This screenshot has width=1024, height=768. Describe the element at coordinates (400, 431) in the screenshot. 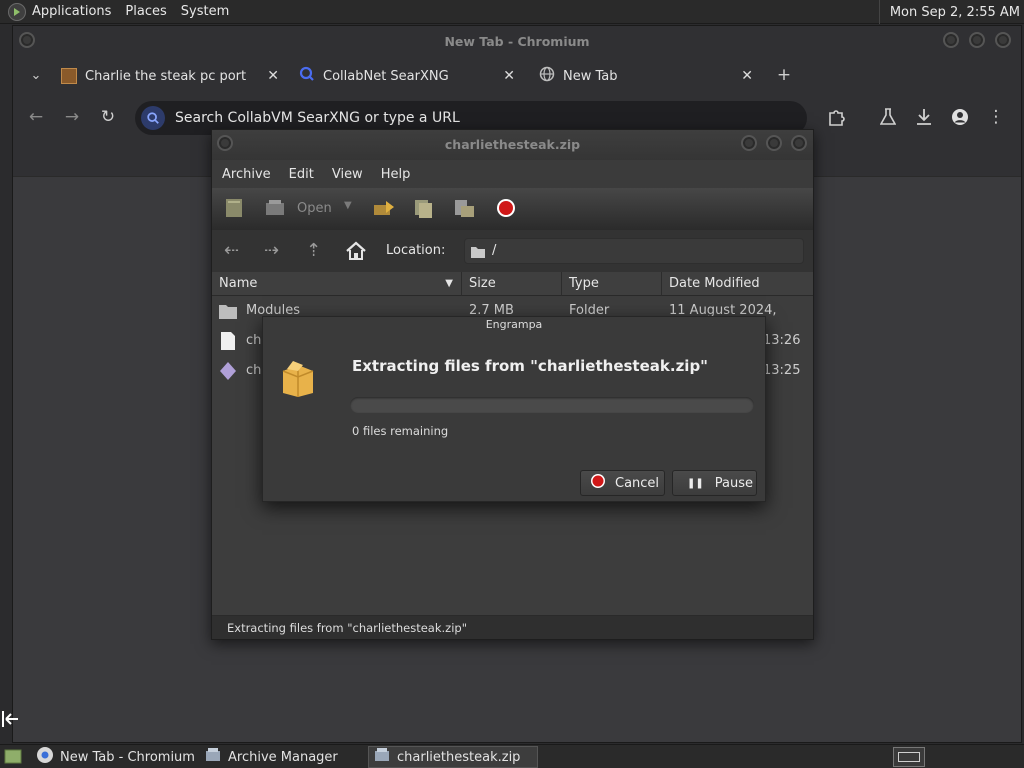

I see `files-remaining: 0 files remaining` at that location.